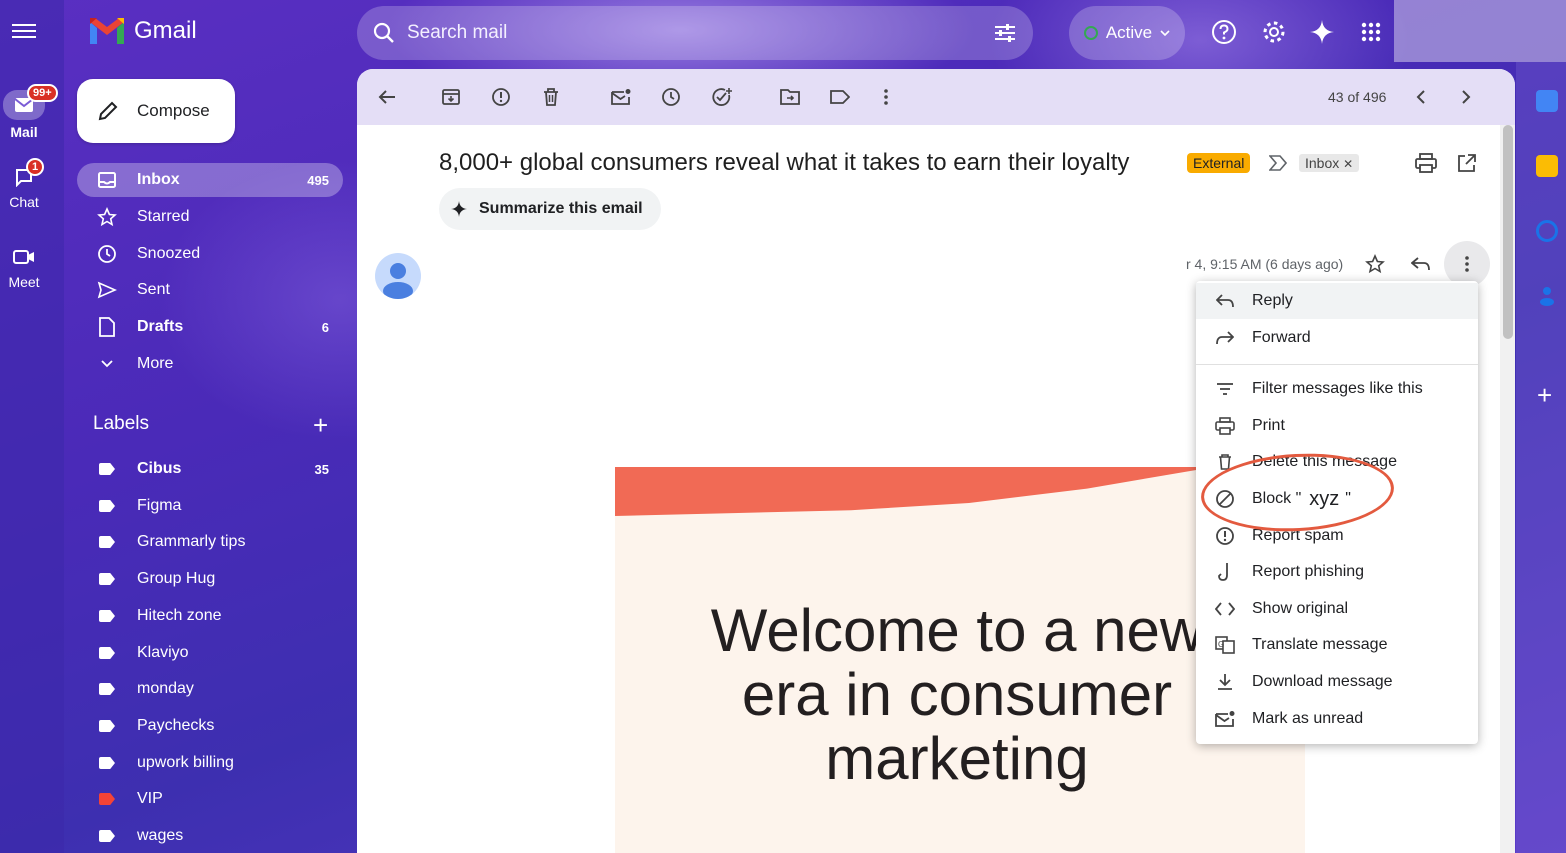 Image resolution: width=1566 pixels, height=853 pixels. I want to click on rail-meet: Meet, so click(24, 267).